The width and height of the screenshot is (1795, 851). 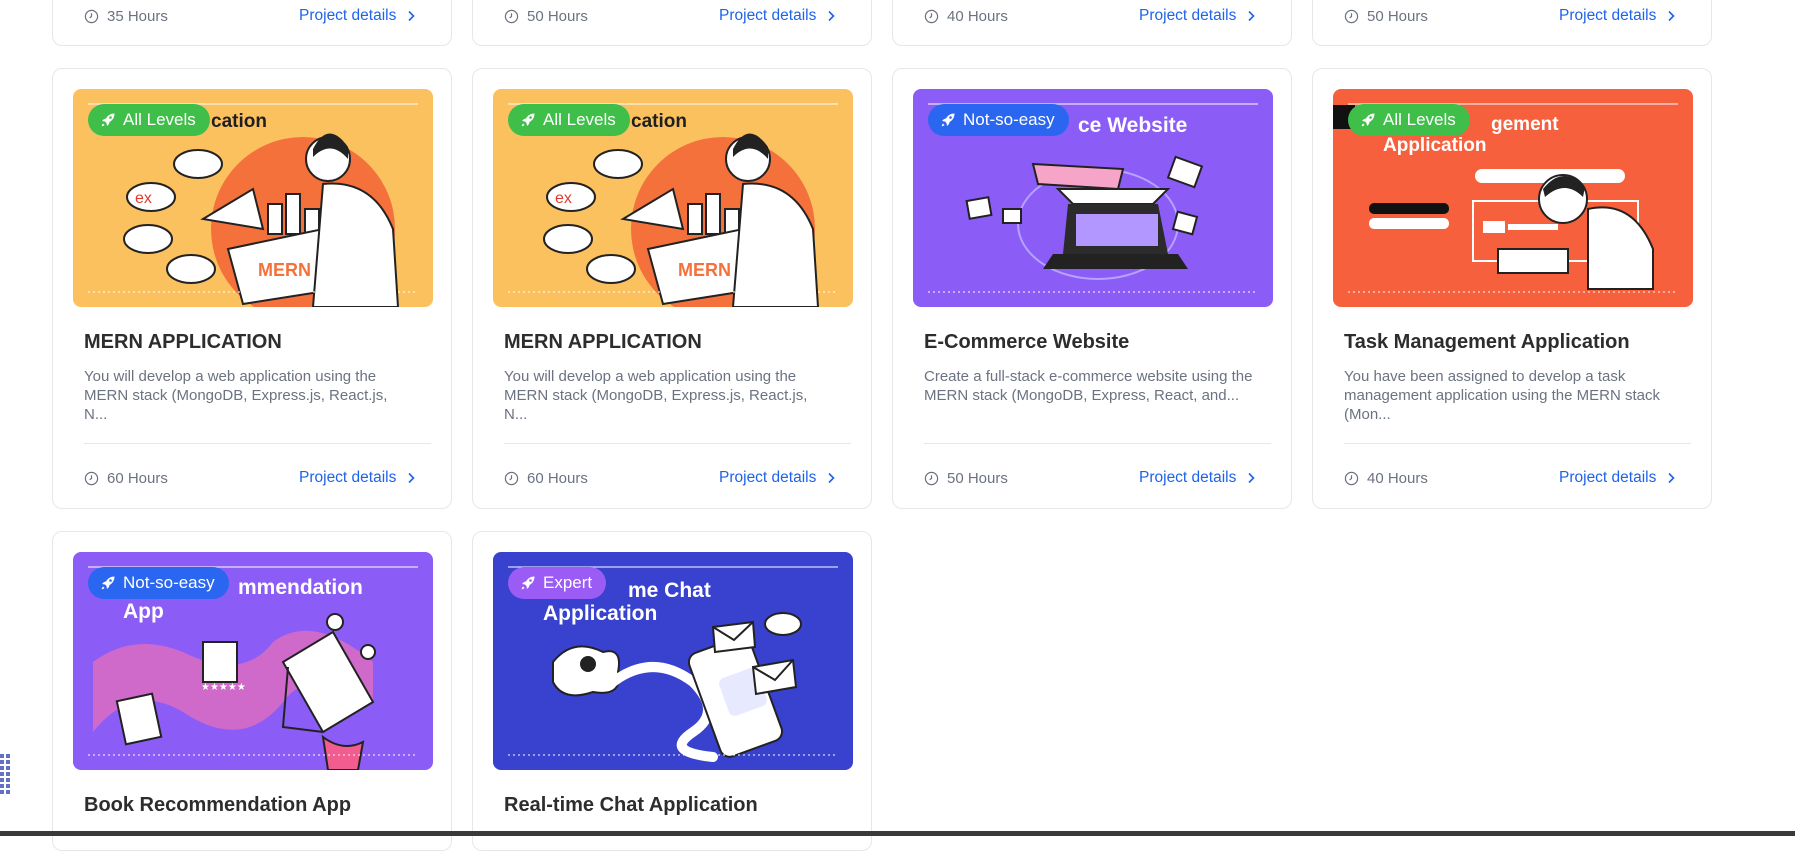 What do you see at coordinates (7, 775) in the screenshot?
I see `grid-dots-icon` at bounding box center [7, 775].